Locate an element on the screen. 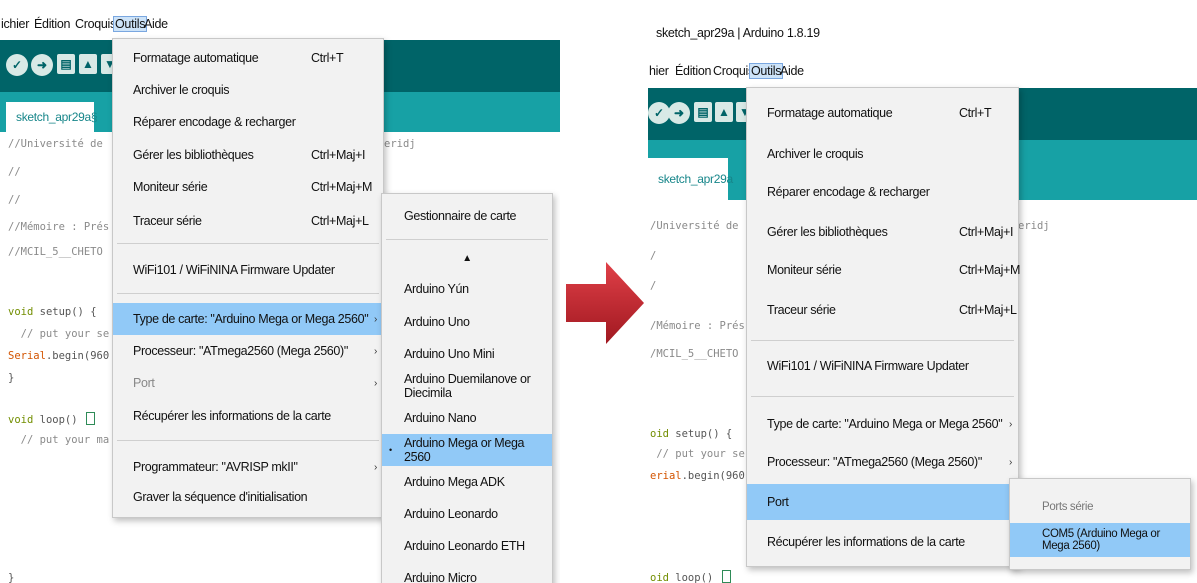 This screenshot has height=583, width=1197. menu-item-graver: Graver la séquence d'initialisation is located at coordinates (248, 497).